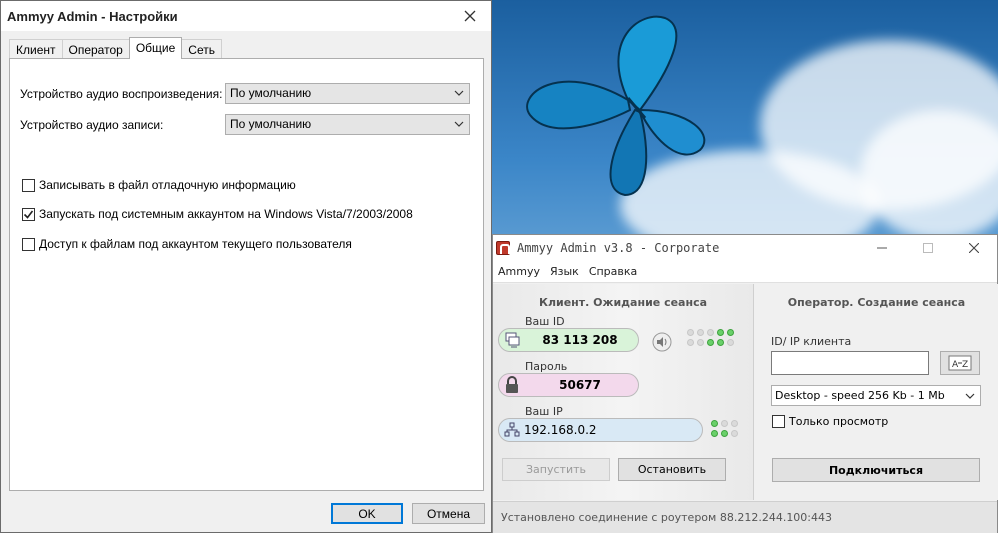 This screenshot has height=533, width=998. What do you see at coordinates (965, 365) in the screenshot?
I see `svg-text: Z` at bounding box center [965, 365].